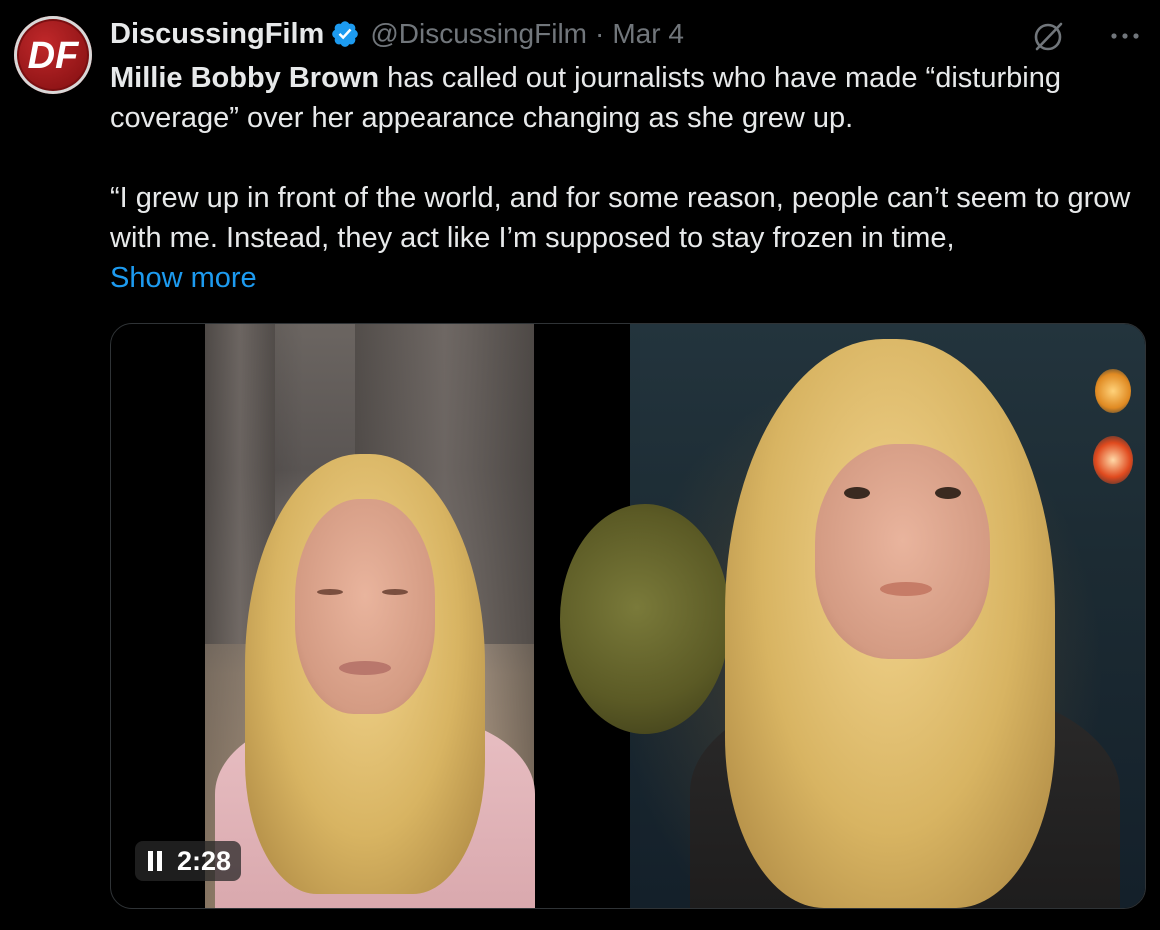 The width and height of the screenshot is (1160, 930). Describe the element at coordinates (345, 34) in the screenshot. I see `verified-badge-icon` at that location.